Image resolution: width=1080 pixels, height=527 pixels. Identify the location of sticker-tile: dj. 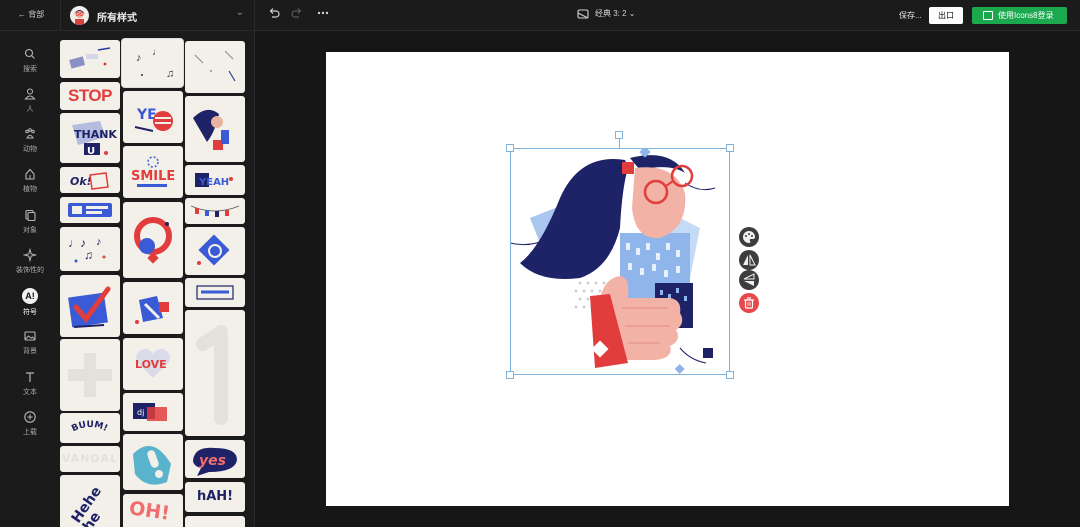
(153, 412).